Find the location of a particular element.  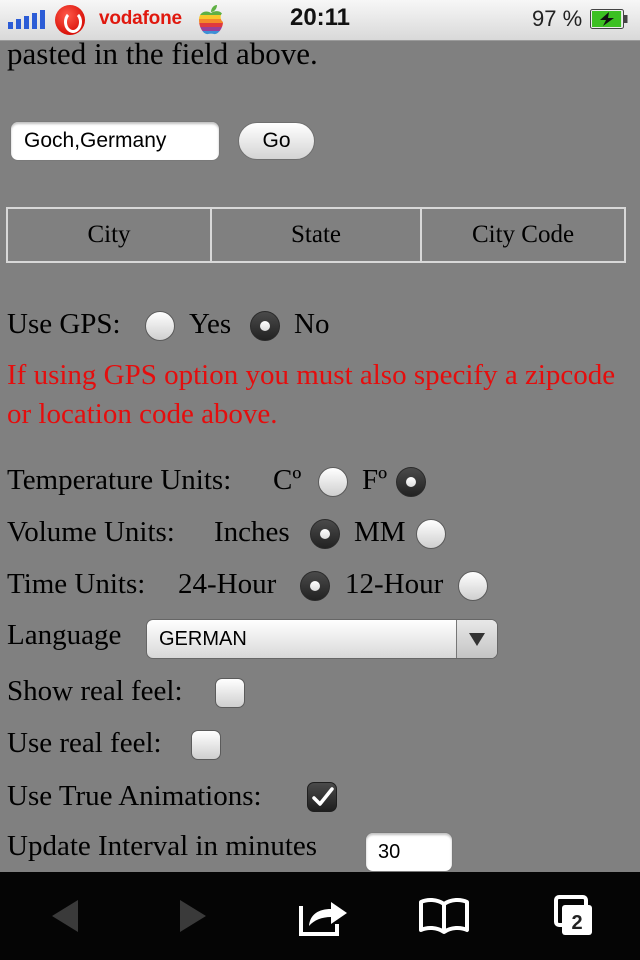

tabs-icon: 2 is located at coordinates (573, 915).